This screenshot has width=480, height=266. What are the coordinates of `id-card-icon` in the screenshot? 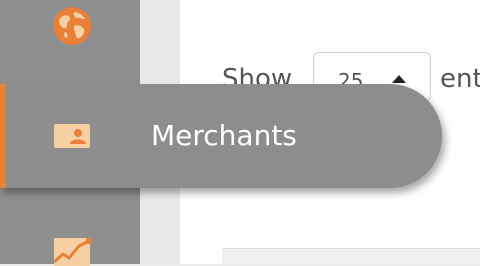 It's located at (72, 136).